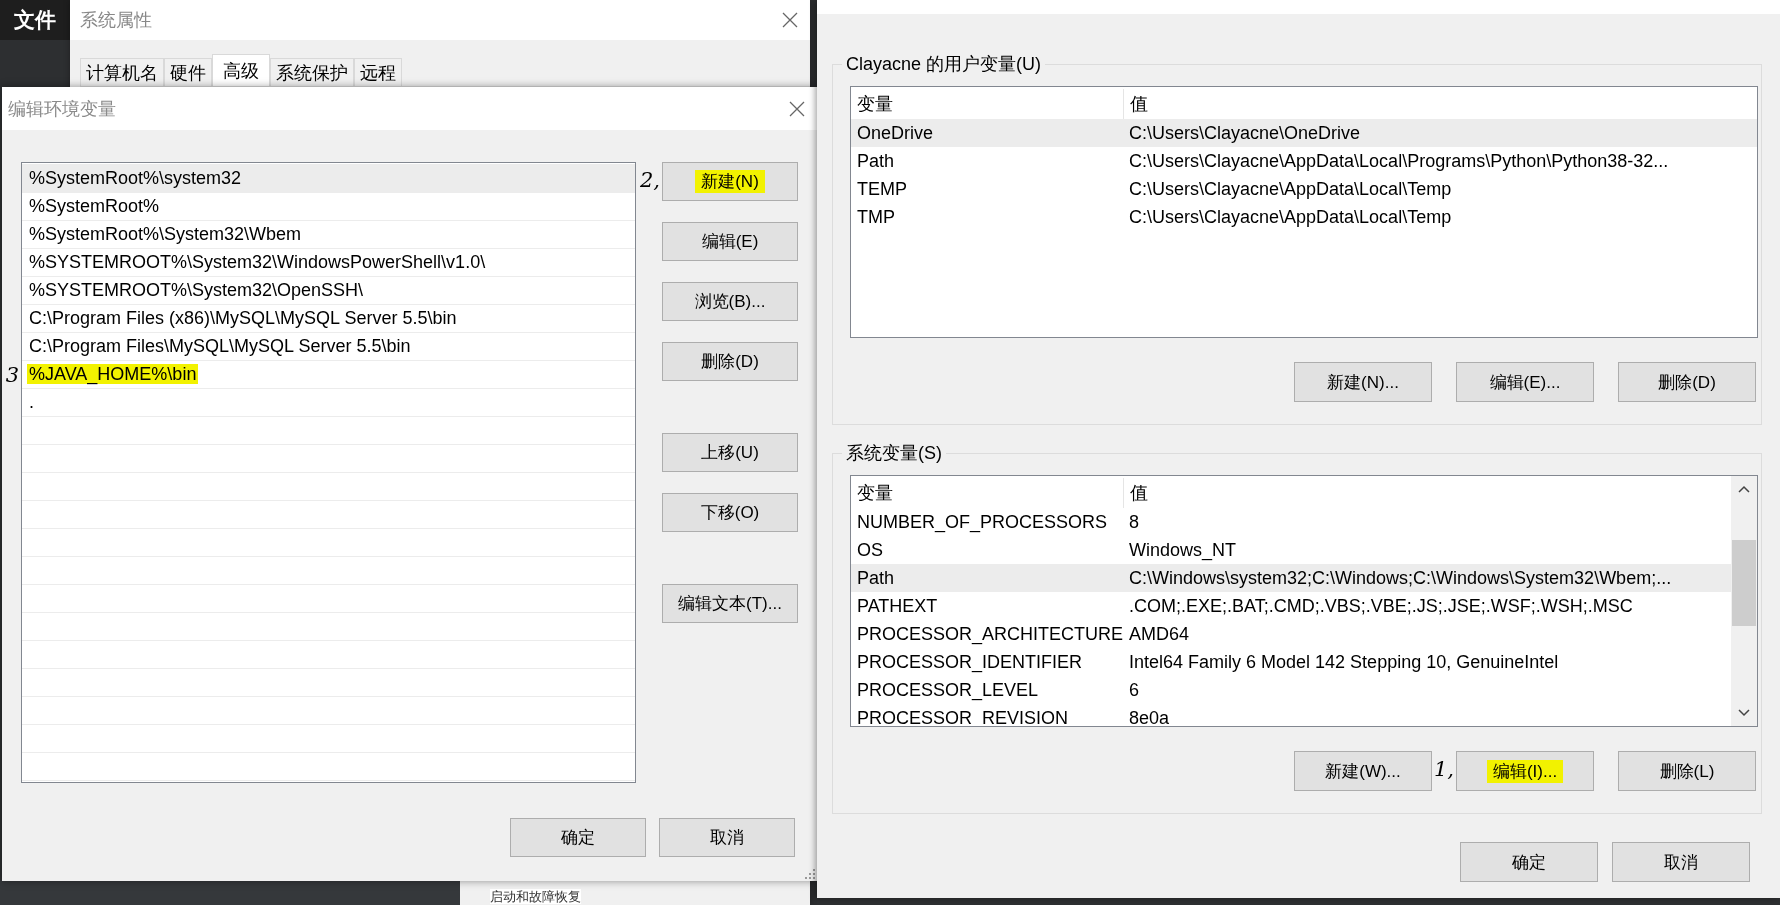 This screenshot has height=905, width=1780. Describe the element at coordinates (122, 72) in the screenshot. I see `tab: 计算机名` at that location.